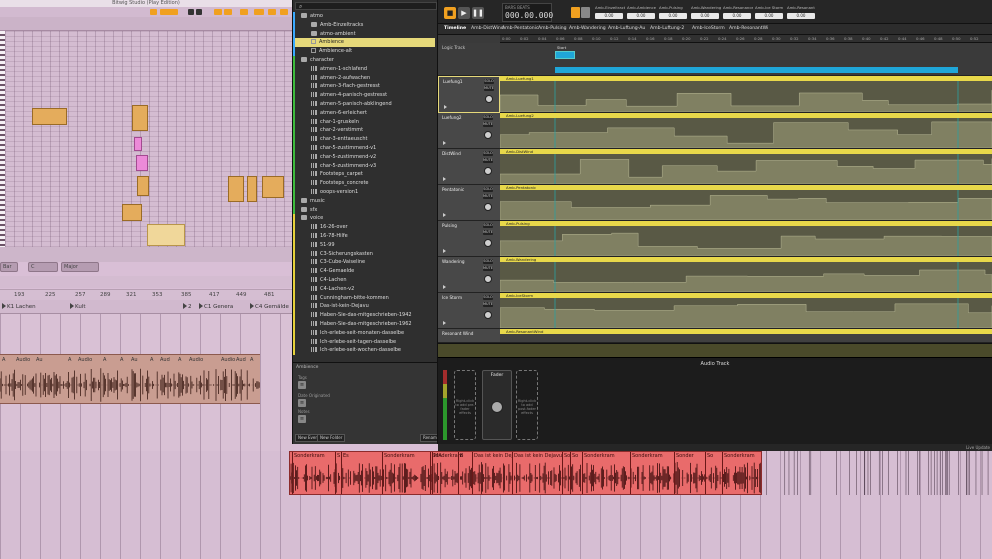 The height and width of the screenshot is (559, 992). Describe the element at coordinates (199, 12) in the screenshot. I see `stop-icon` at that location.